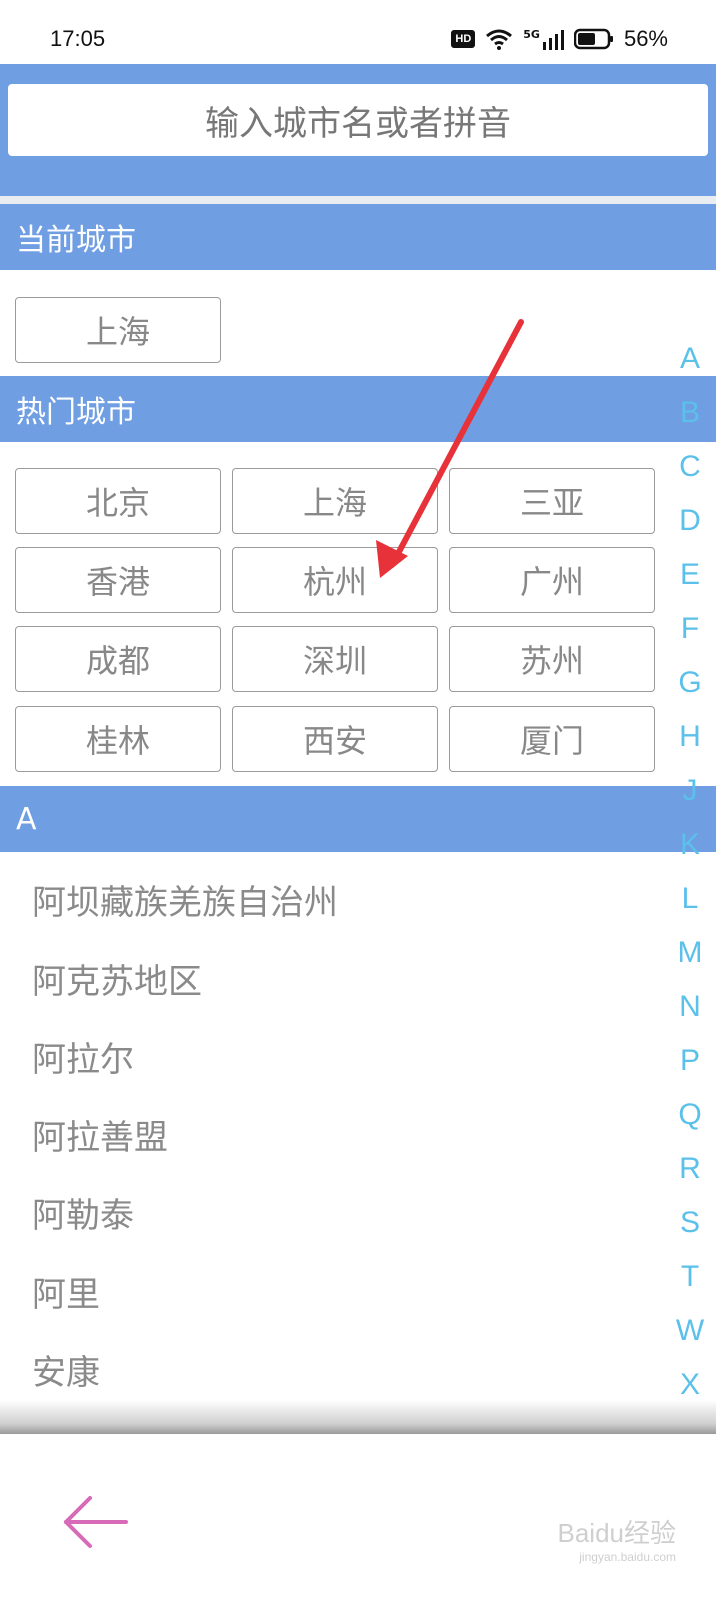  What do you see at coordinates (358, 409) in the screenshot?
I see `hot-cities-header: 热门城市` at bounding box center [358, 409].